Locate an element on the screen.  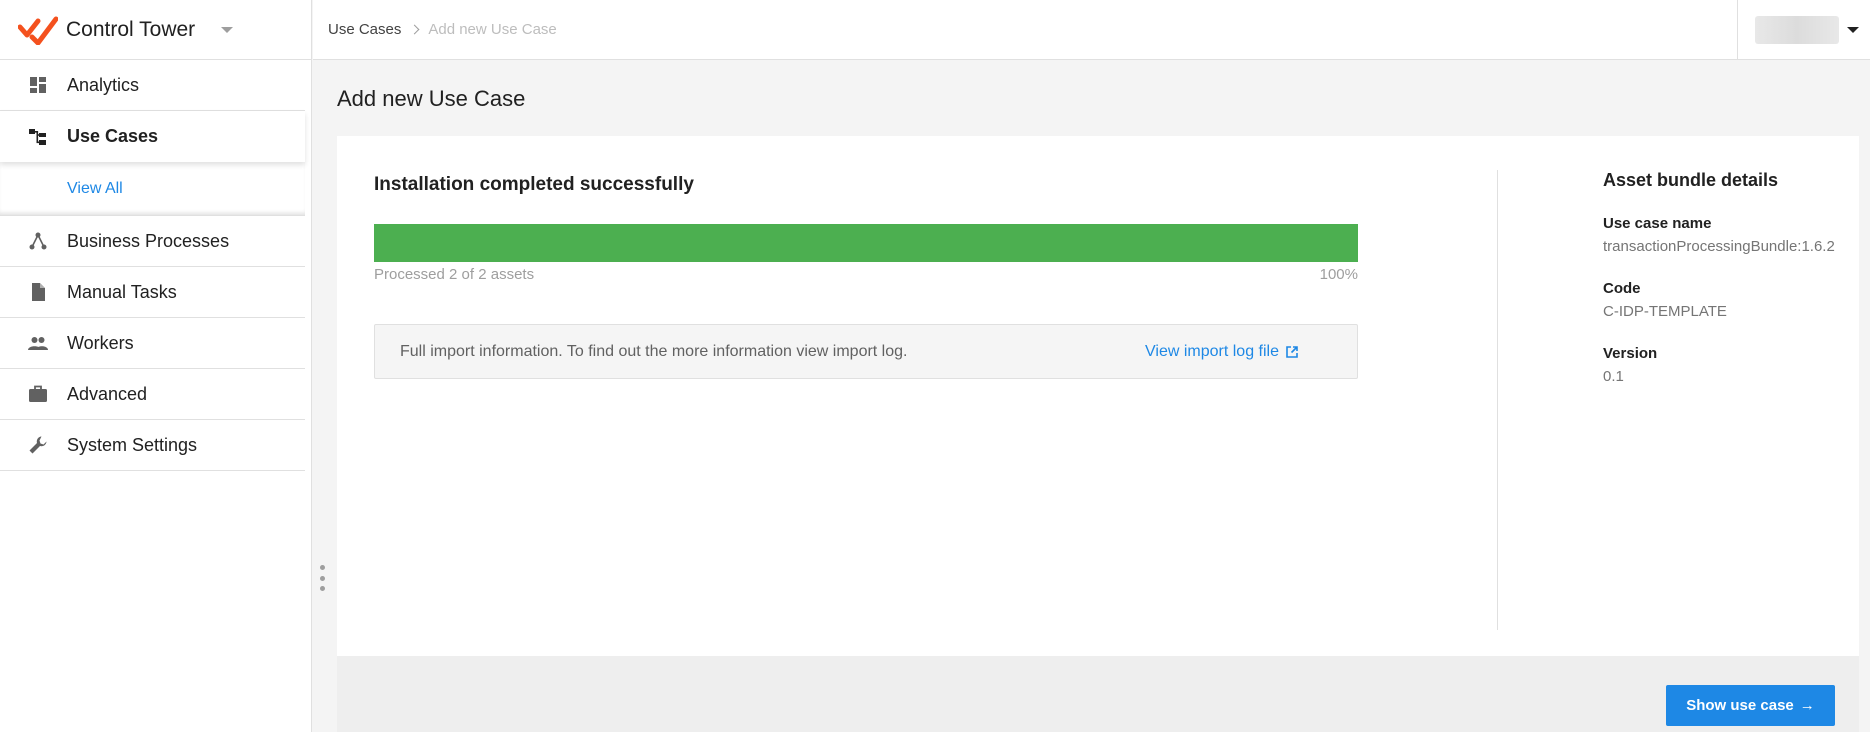
sidebar-item-label: Use Cases is located at coordinates (113, 136).